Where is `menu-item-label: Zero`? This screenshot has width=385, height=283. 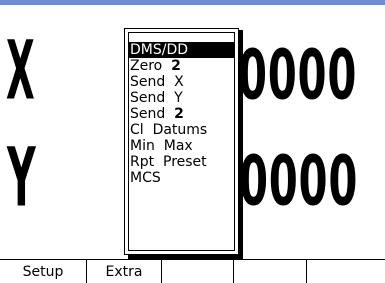
menu-item-label: Zero is located at coordinates (151, 66).